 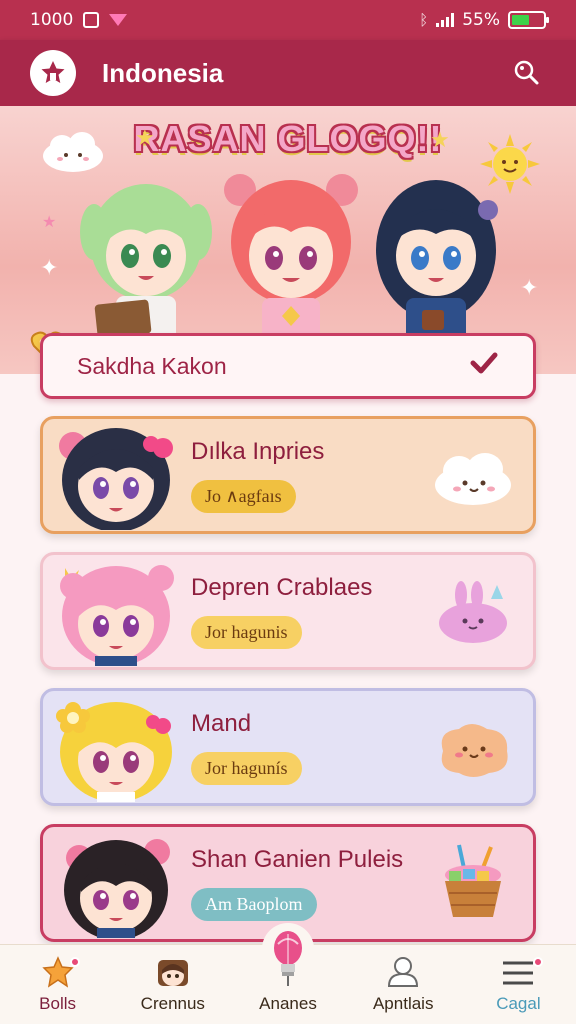 I want to click on nav-item-bolls: Bolls, so click(x=57, y=984).